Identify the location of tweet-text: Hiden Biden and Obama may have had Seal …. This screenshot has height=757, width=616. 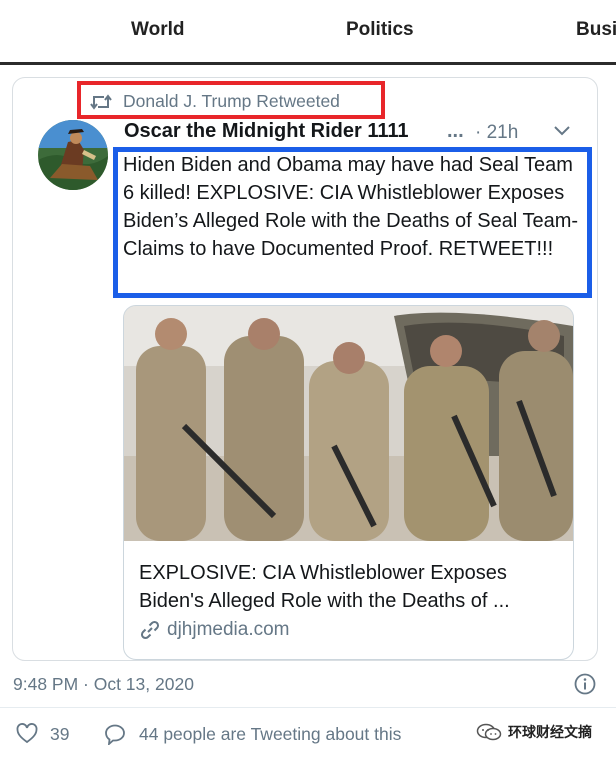
(351, 207).